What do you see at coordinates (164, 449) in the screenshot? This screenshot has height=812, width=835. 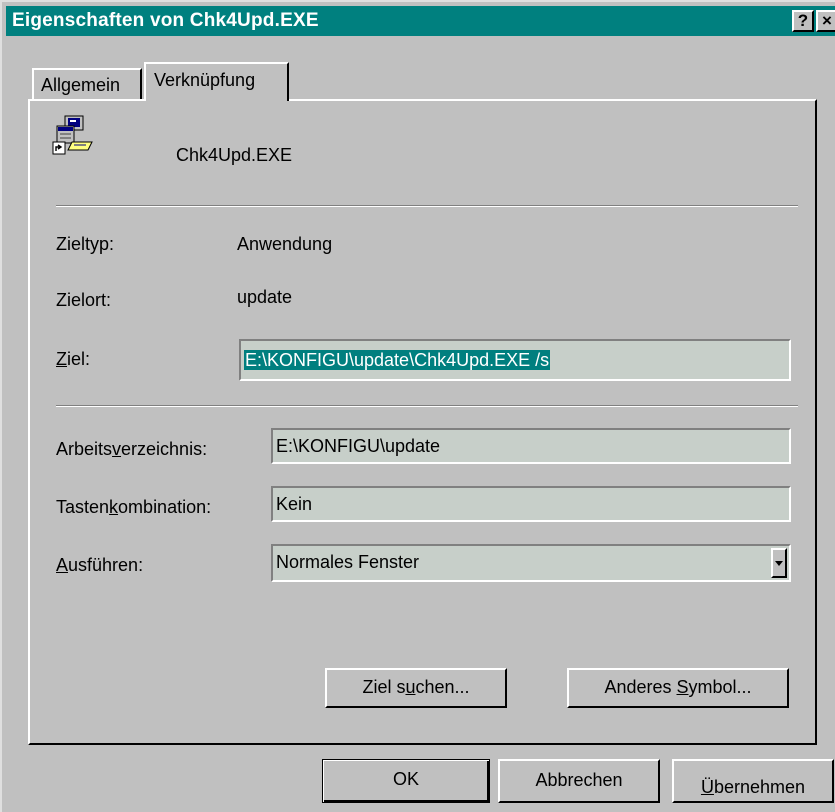 I see `arbeits-label-post: erzeichnis:` at bounding box center [164, 449].